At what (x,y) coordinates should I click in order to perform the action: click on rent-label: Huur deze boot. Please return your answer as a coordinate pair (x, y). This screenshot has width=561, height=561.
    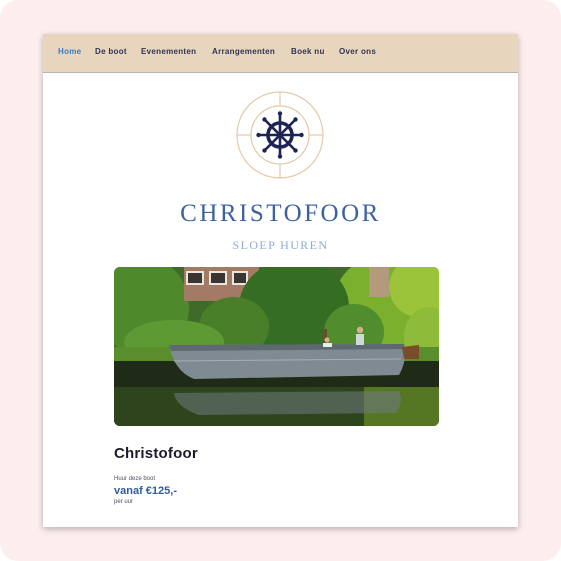
    Looking at the image, I should click on (135, 479).